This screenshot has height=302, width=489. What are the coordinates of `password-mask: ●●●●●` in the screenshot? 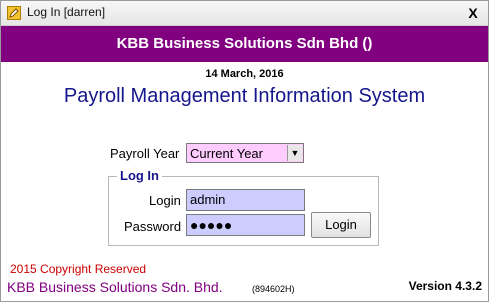 It's located at (211, 225).